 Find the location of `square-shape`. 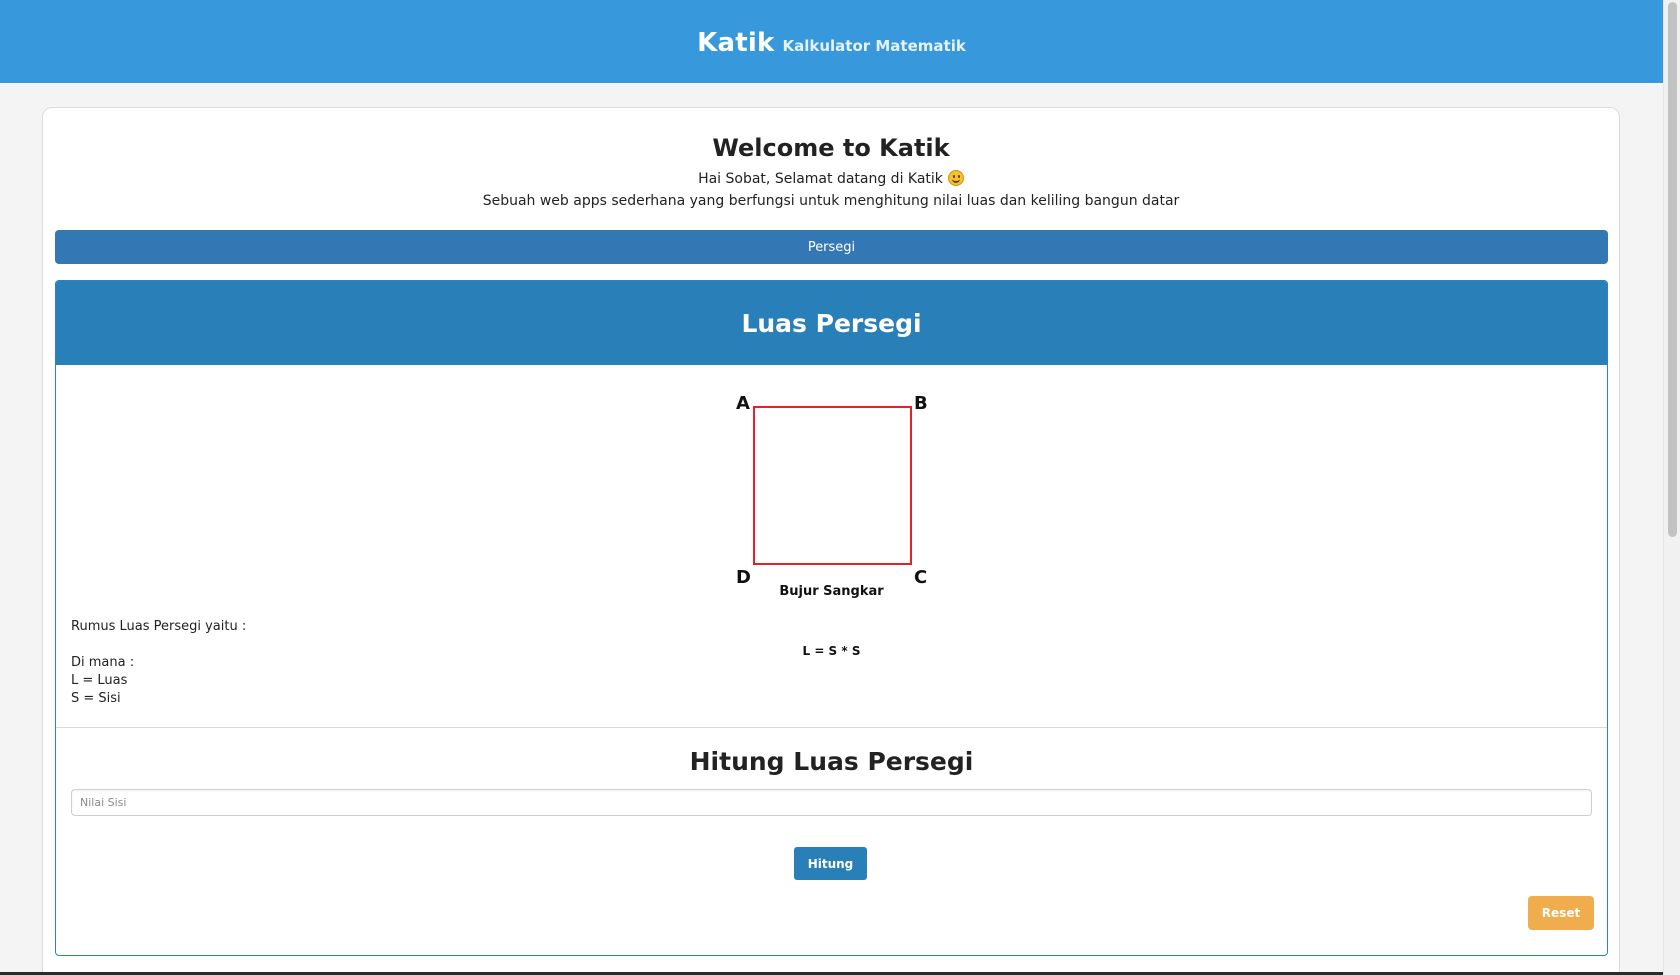

square-shape is located at coordinates (832, 485).